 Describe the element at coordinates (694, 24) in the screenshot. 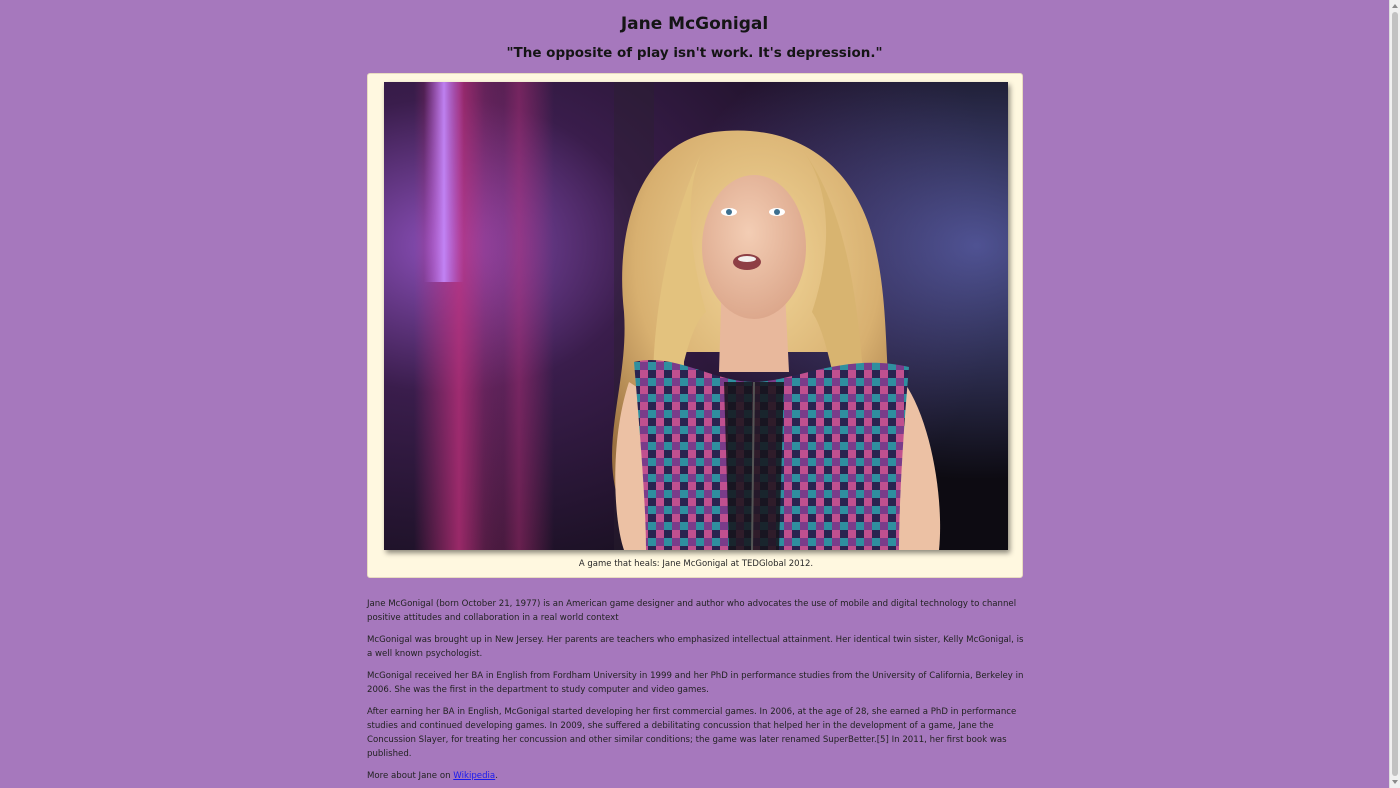

I see `page-title: Jane McGonigal` at that location.